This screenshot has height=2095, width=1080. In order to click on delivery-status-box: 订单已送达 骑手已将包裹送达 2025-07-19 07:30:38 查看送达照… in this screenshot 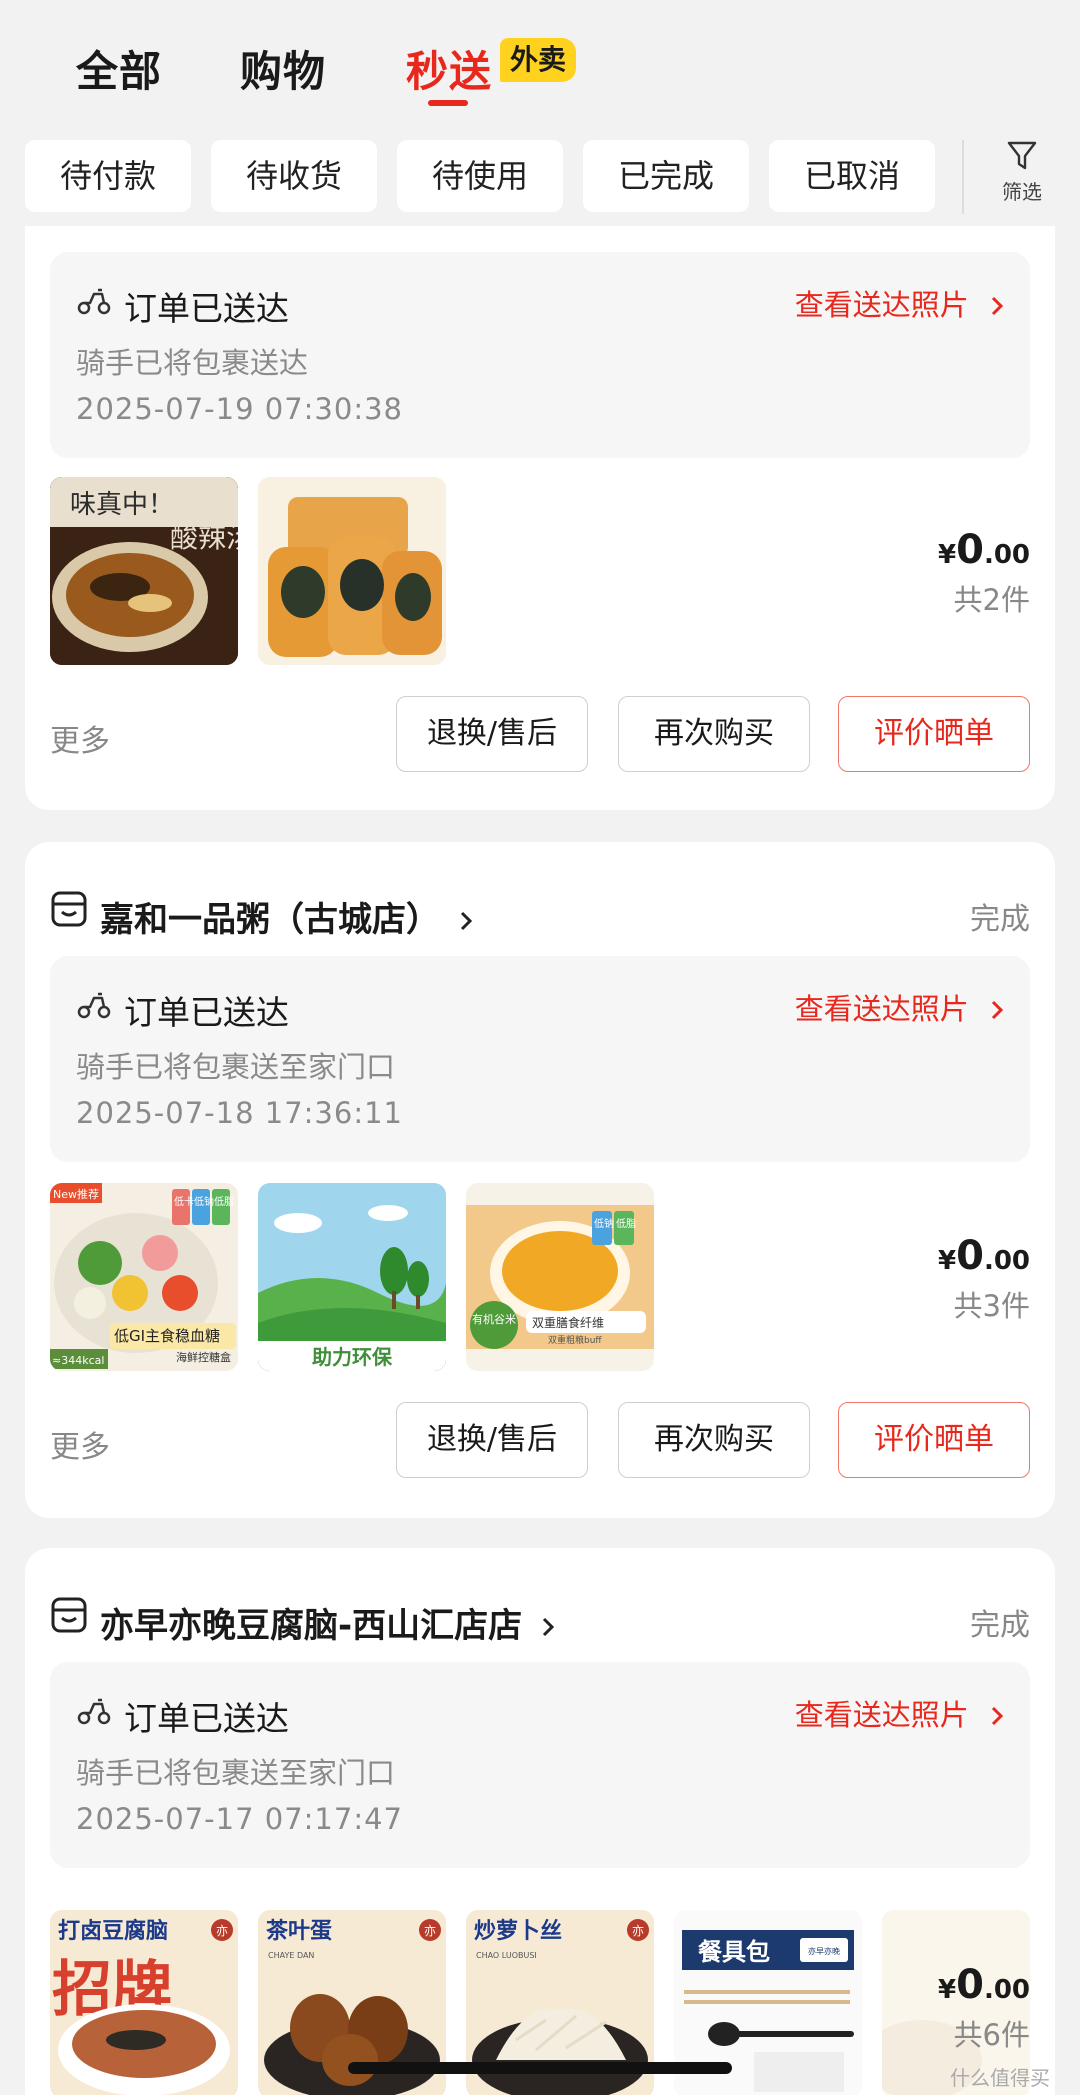, I will do `click(540, 355)`.